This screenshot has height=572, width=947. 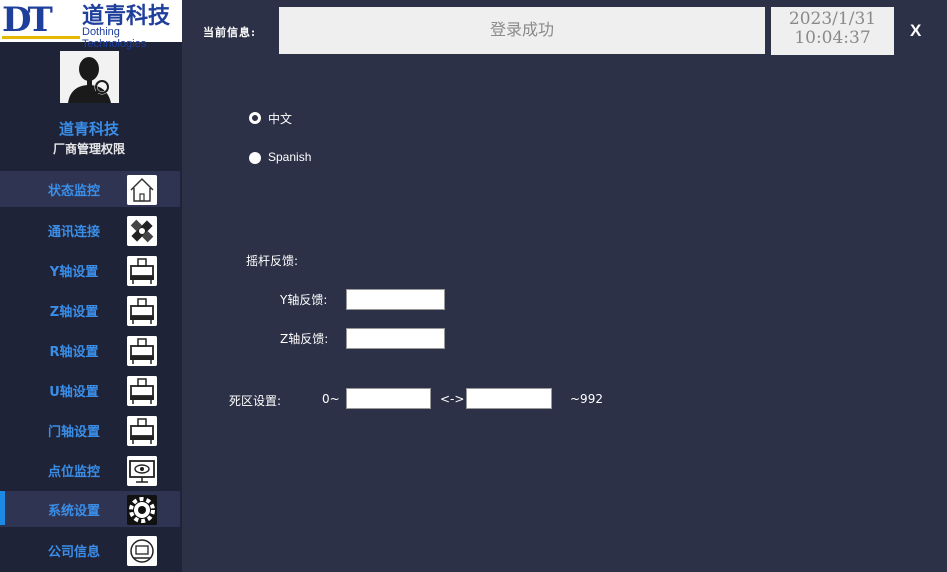 I want to click on nav-label: U轴设置, so click(x=74, y=392).